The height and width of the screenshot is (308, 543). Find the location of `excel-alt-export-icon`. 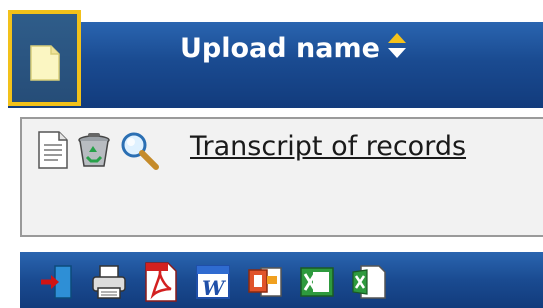

excel-alt-export-icon is located at coordinates (369, 282).